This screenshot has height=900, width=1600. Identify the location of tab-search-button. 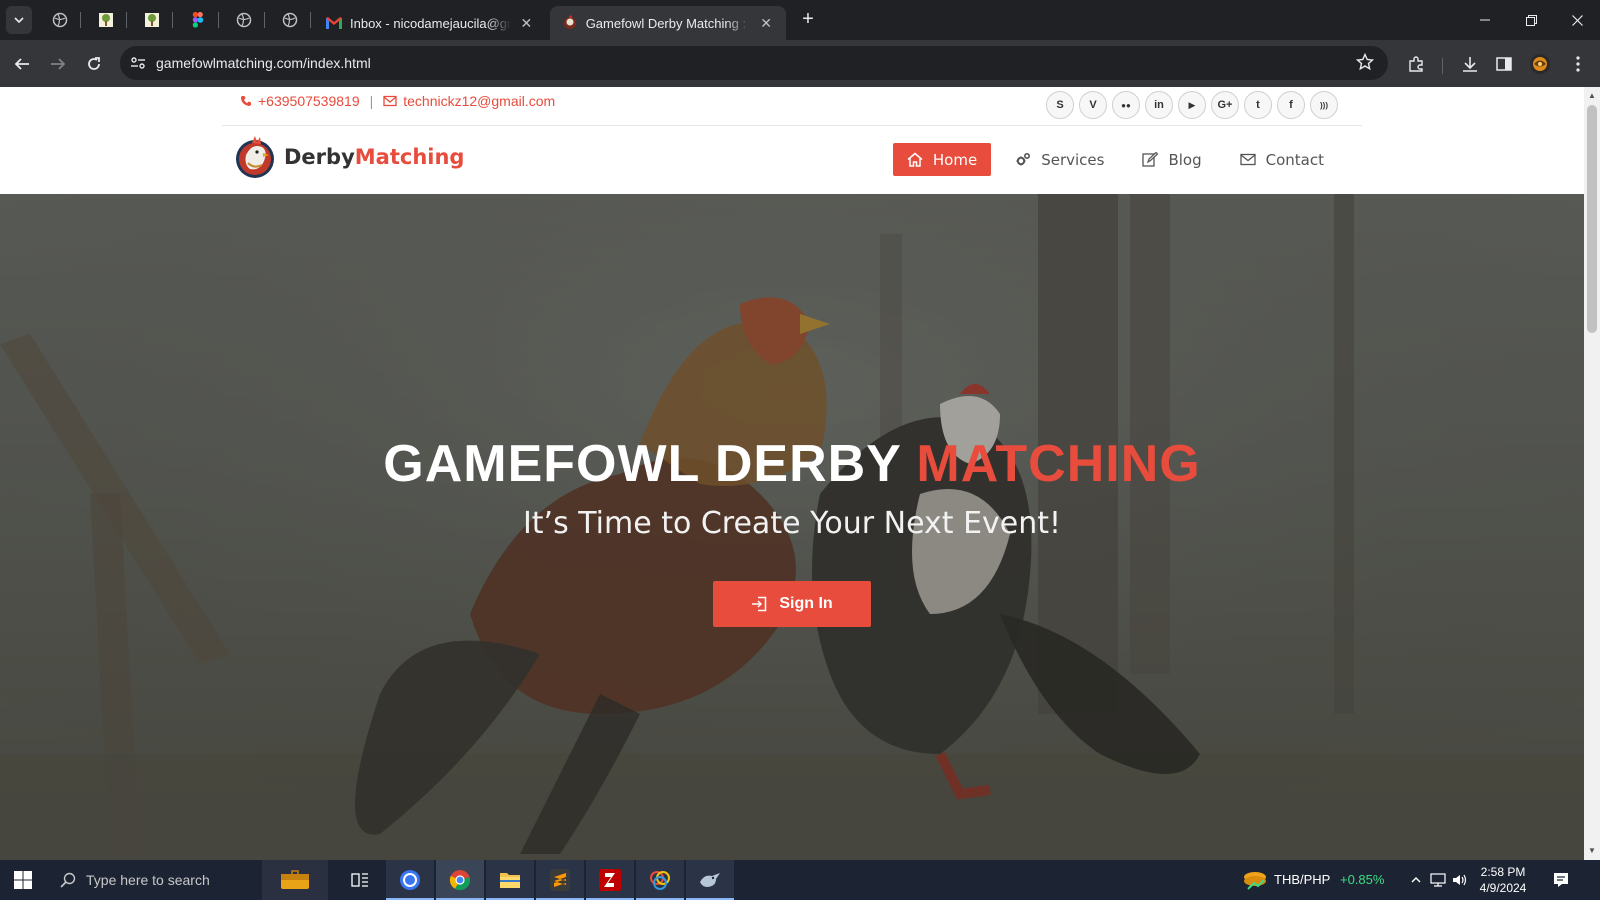
(19, 20).